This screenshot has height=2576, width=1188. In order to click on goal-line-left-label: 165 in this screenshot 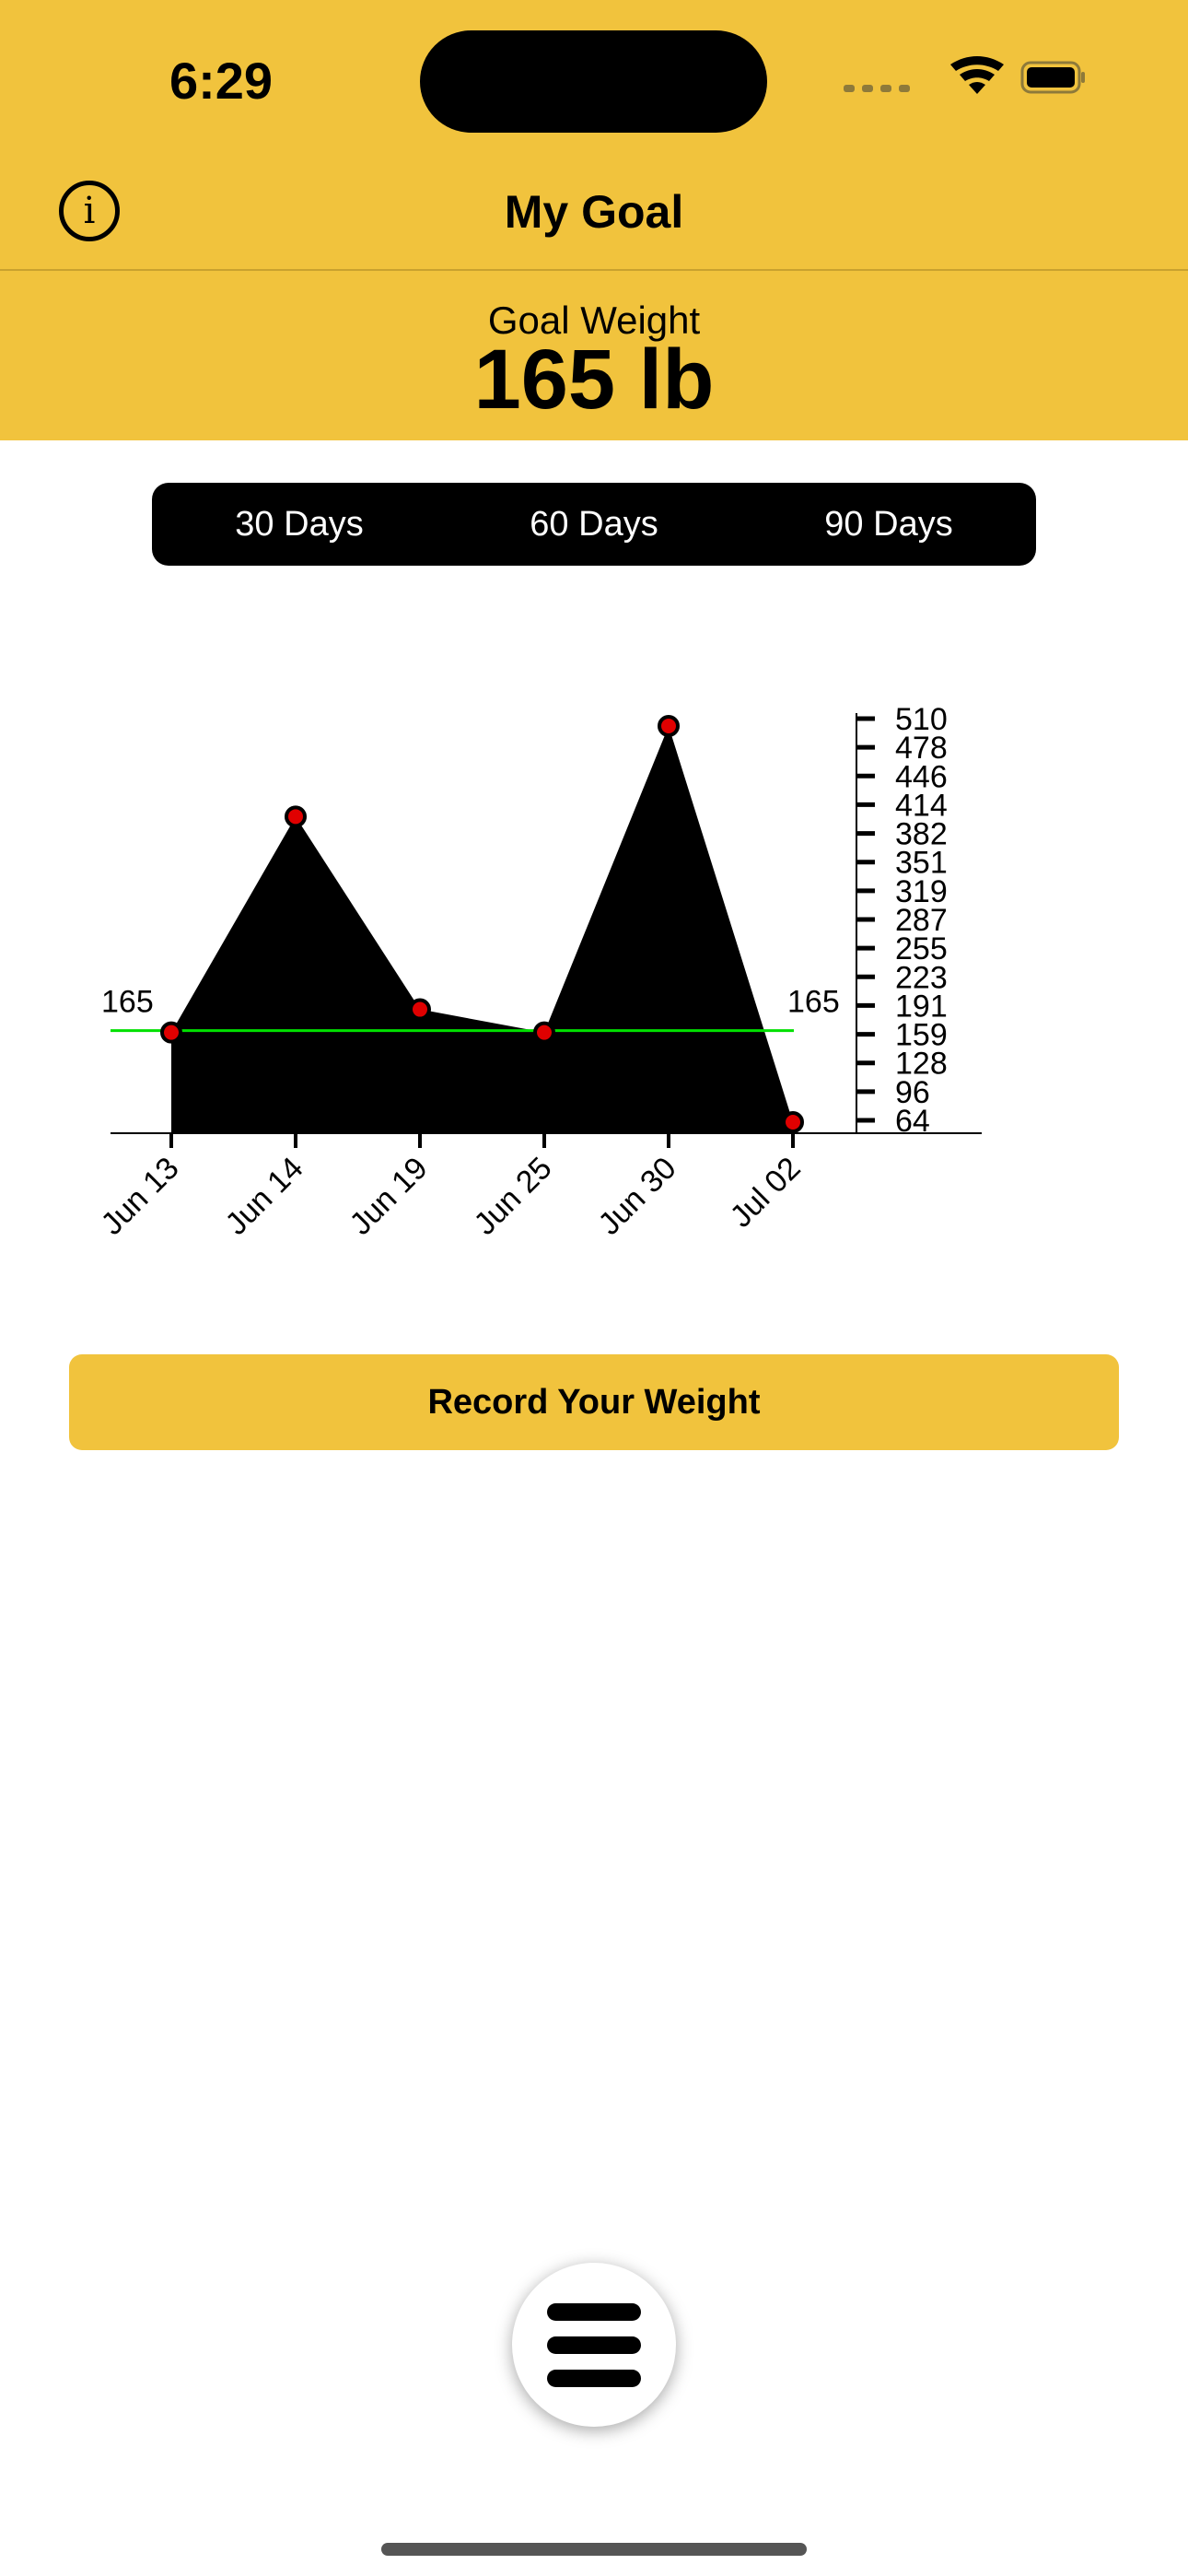, I will do `click(127, 1002)`.